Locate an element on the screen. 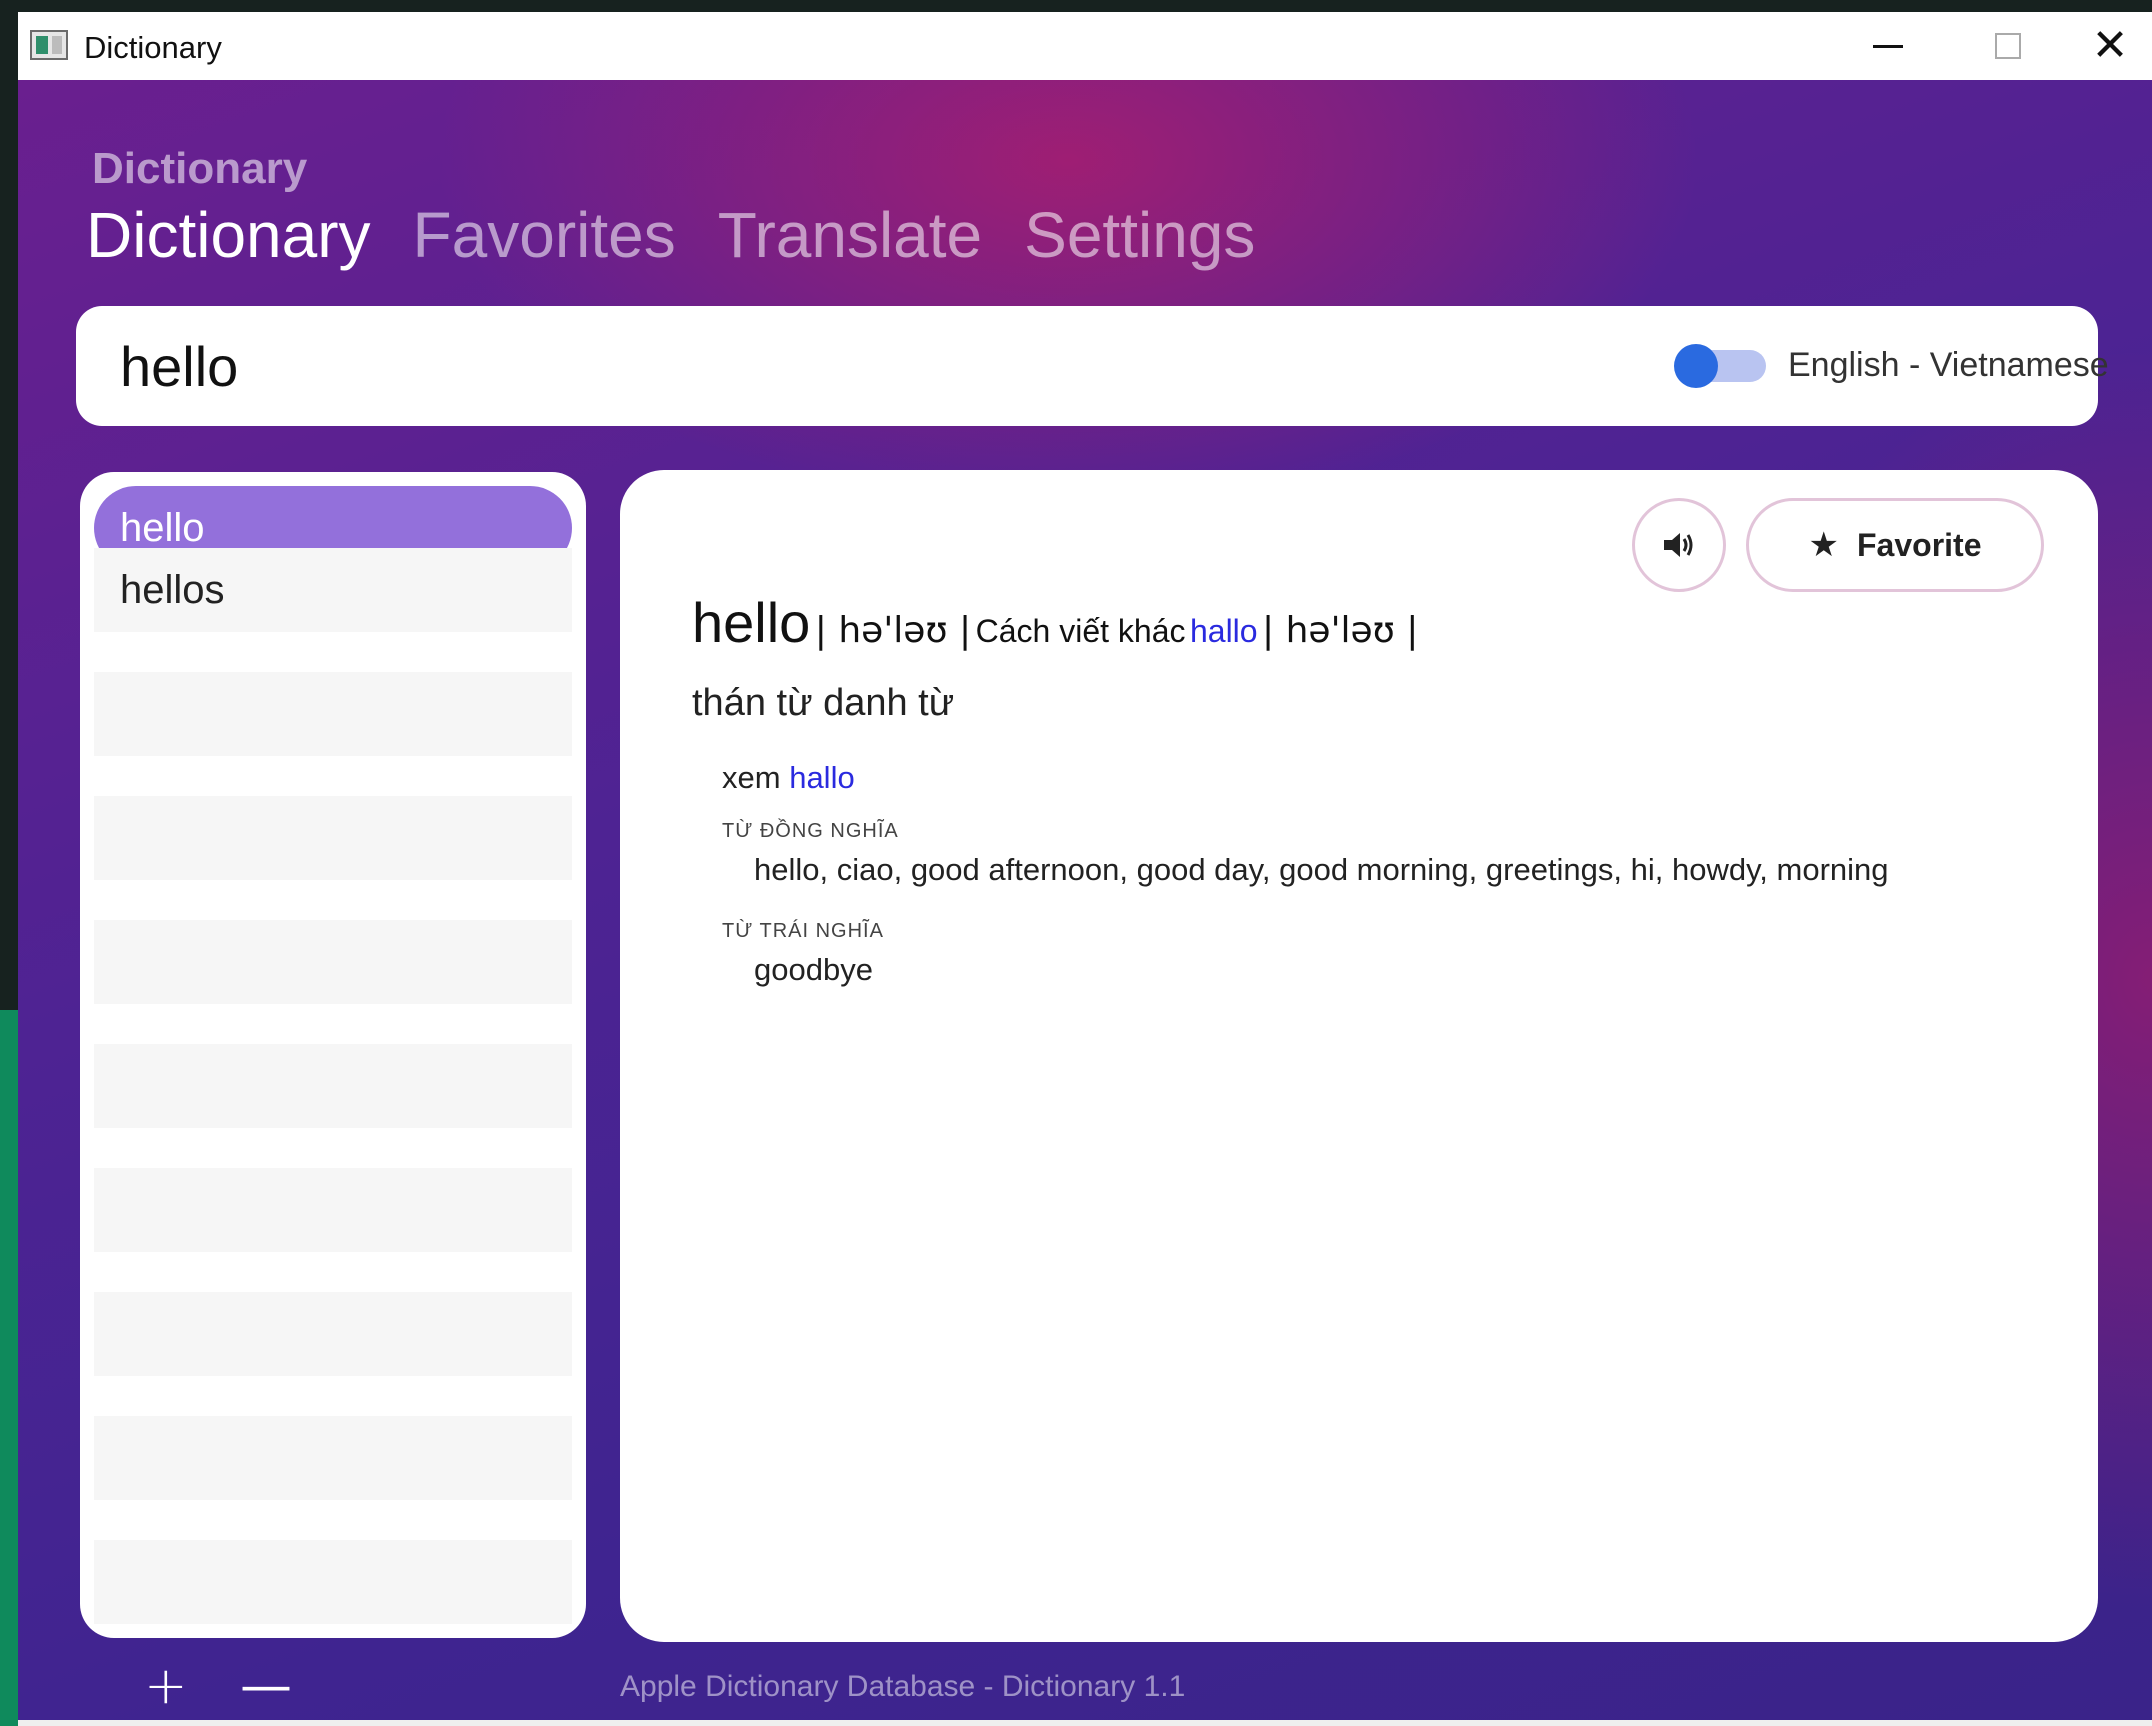 This screenshot has width=2152, height=1726. search-bar: English - Vietnamese is located at coordinates (1092, 366).